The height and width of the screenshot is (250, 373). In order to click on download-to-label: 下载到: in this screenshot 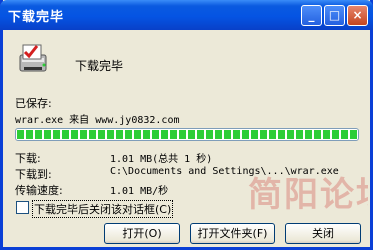, I will do `click(33, 174)`.